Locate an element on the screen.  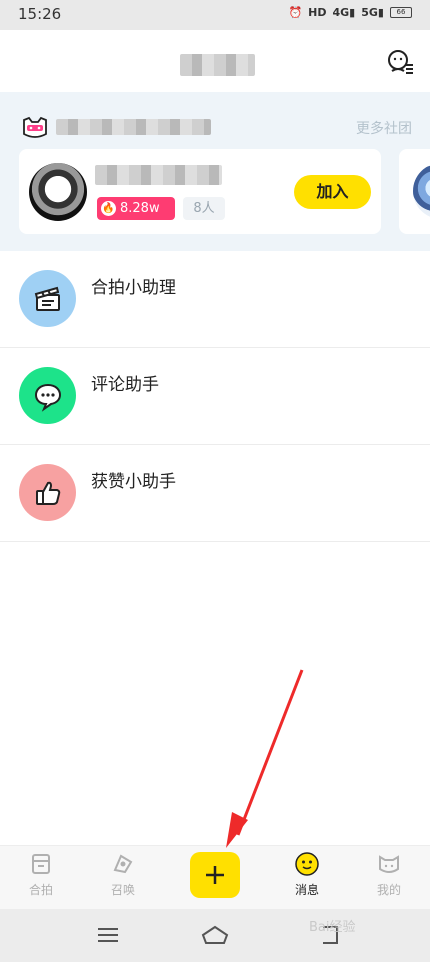
community-card-name-blurred is located at coordinates (158, 175).